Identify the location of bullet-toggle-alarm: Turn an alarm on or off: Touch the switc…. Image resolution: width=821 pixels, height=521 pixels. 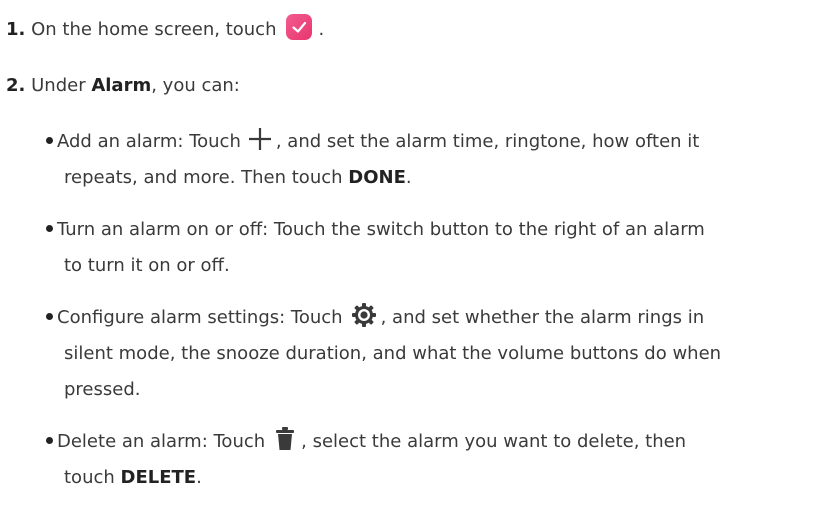
(431, 248).